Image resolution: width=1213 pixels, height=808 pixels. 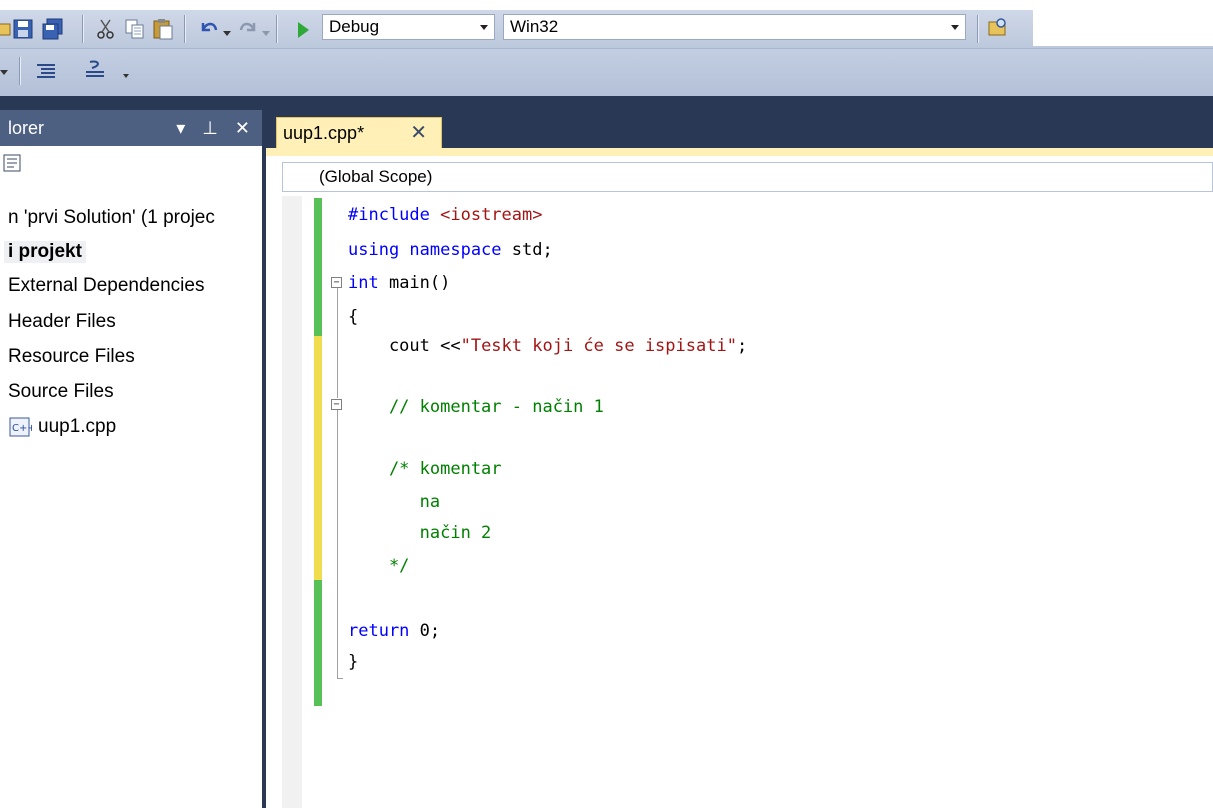 I want to click on solution-explorer-toolbar, so click(x=131, y=162).